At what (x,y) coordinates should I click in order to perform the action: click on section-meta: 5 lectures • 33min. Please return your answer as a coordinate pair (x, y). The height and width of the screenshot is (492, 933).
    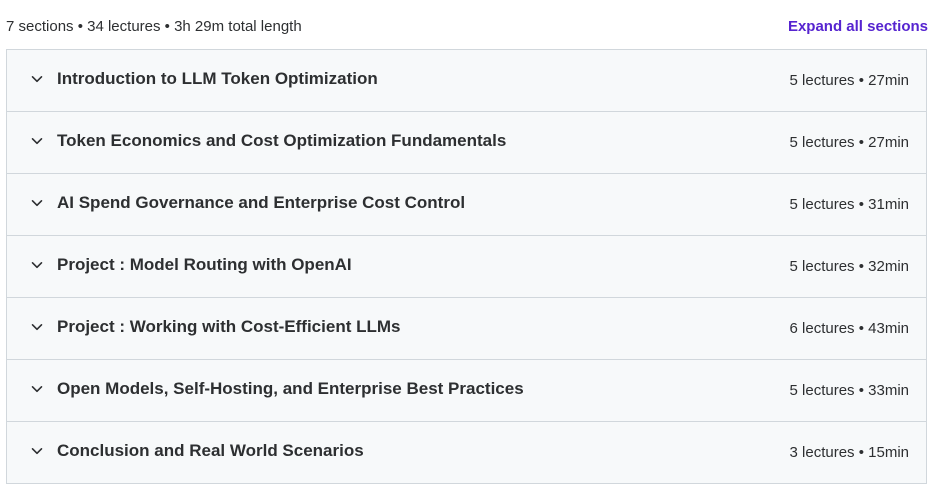
    Looking at the image, I should click on (849, 390).